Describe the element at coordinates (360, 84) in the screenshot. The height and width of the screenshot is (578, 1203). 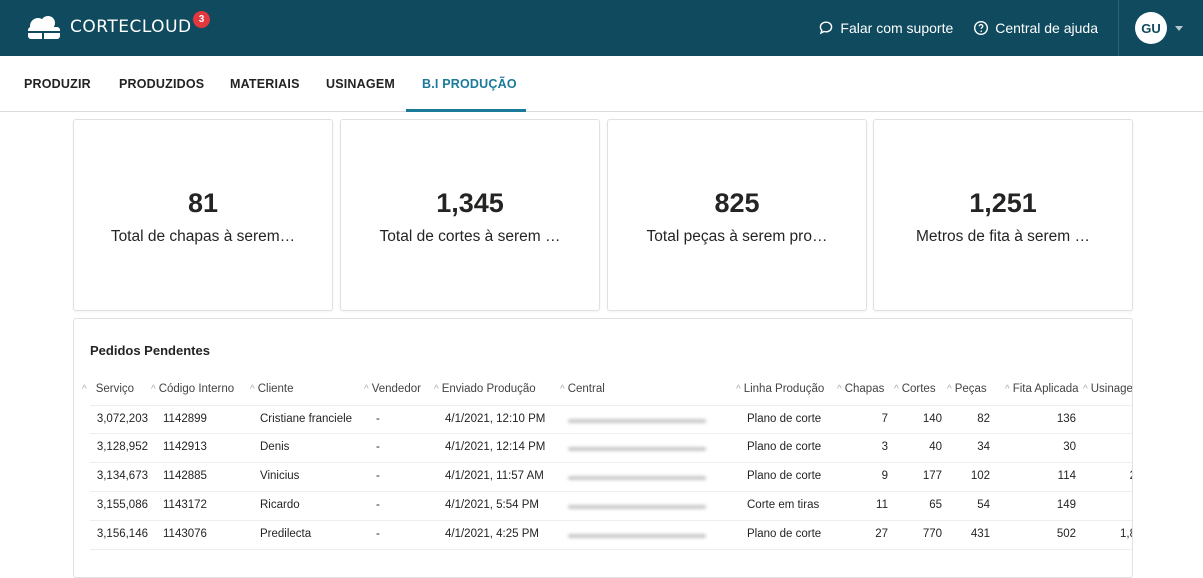
I see `tab-usinagem: USINAGEM` at that location.